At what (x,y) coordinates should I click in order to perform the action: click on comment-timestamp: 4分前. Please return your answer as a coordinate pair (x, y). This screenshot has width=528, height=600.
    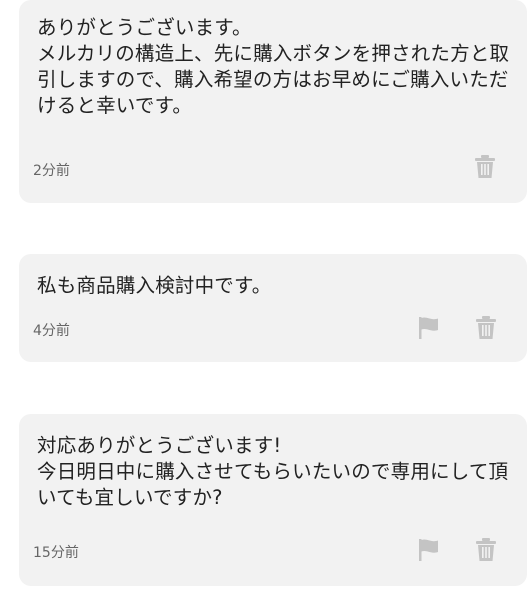
    Looking at the image, I should click on (51, 331).